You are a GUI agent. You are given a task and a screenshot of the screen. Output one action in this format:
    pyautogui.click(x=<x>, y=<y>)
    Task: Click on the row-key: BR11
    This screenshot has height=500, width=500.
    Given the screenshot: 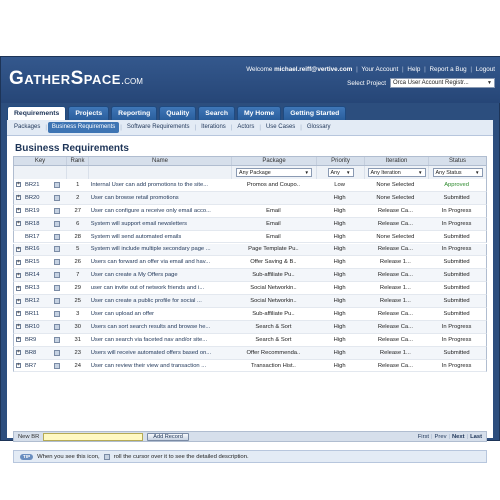 What is the action you would take?
    pyautogui.click(x=35, y=314)
    